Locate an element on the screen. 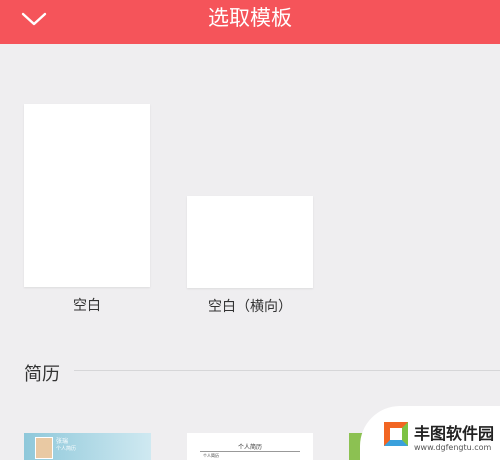 Image resolution: width=500 pixels, height=460 pixels. watermark-url: www.dgfengtu.com is located at coordinates (453, 447).